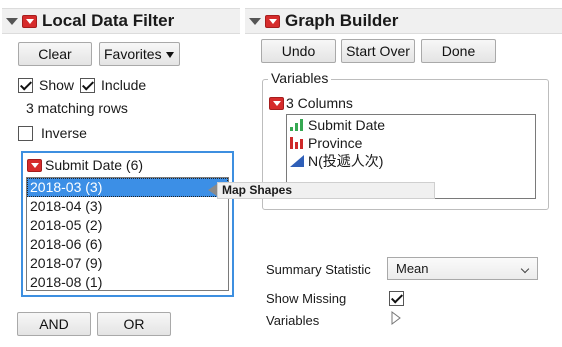 Image resolution: width=562 pixels, height=347 pixels. What do you see at coordinates (462, 268) in the screenshot?
I see `summary-statistic-select: Mean` at bounding box center [462, 268].